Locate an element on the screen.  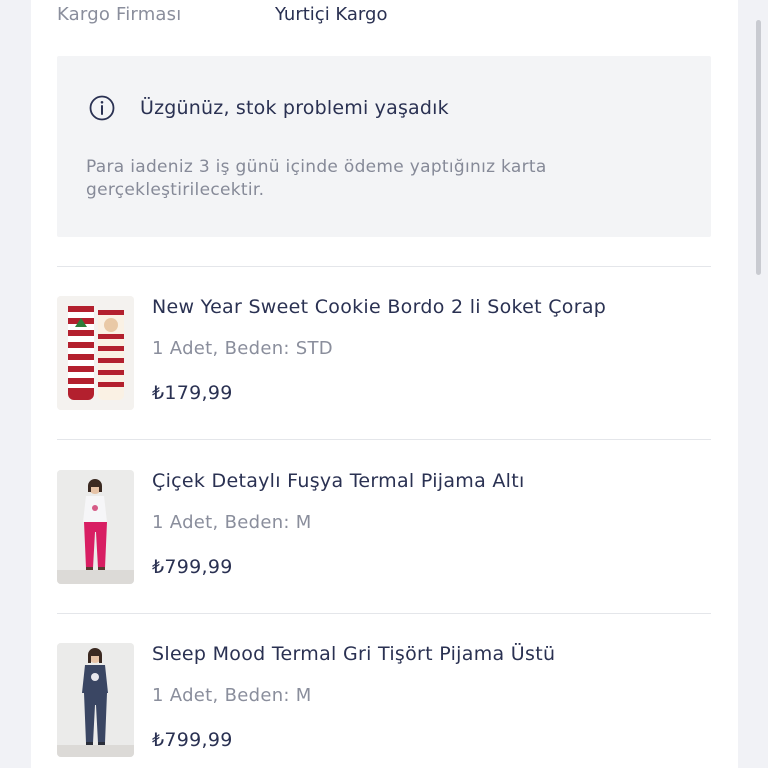
navy-pajama-thumbnail is located at coordinates (95, 700).